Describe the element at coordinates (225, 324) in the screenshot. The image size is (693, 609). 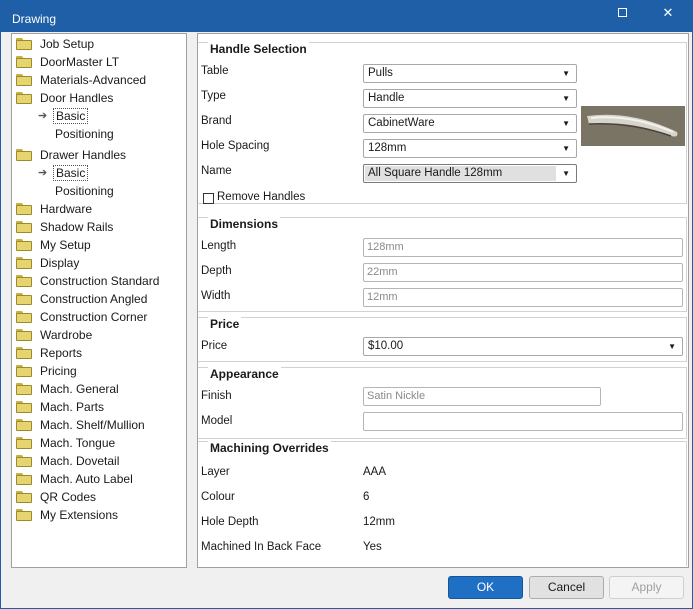
I see `group-title: Price` at that location.